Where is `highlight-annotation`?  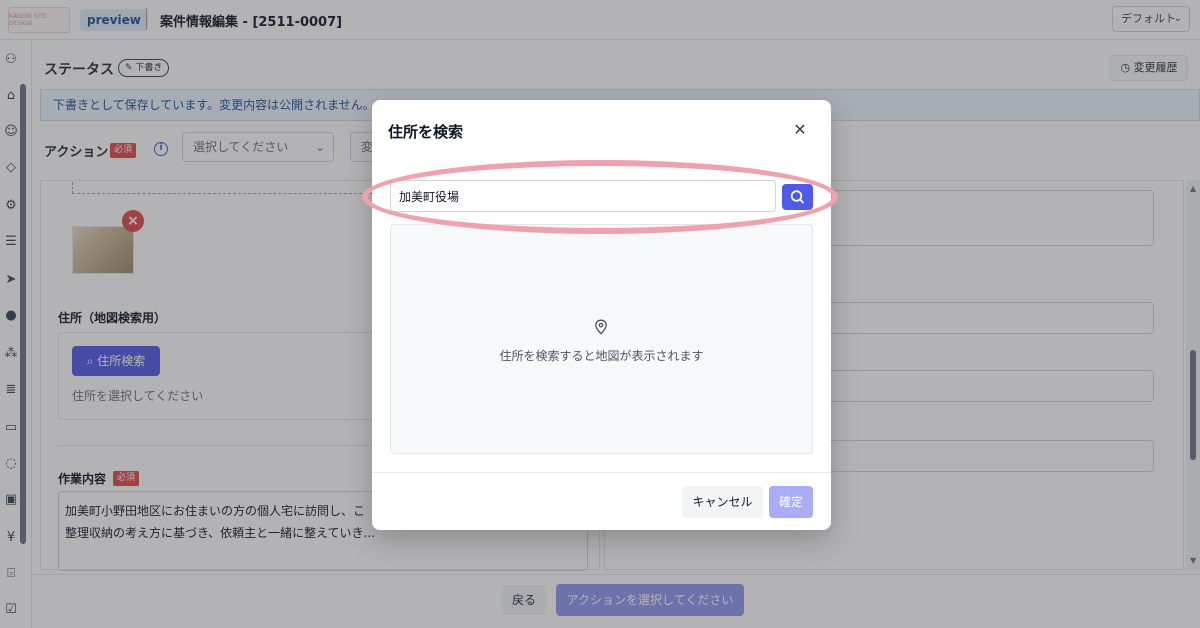 highlight-annotation is located at coordinates (600, 197).